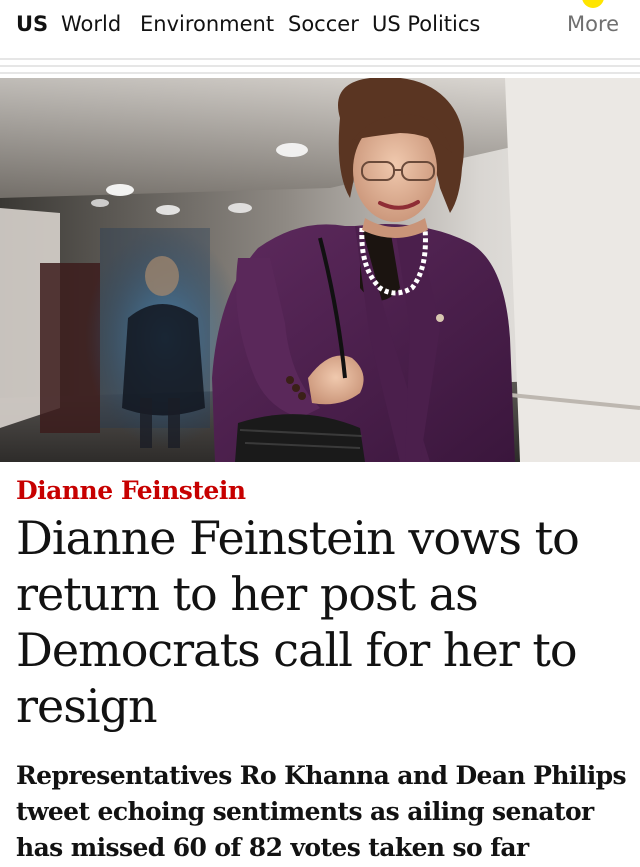 The height and width of the screenshot is (867, 640). I want to click on nav-item-us-politics: US Politics, so click(426, 24).